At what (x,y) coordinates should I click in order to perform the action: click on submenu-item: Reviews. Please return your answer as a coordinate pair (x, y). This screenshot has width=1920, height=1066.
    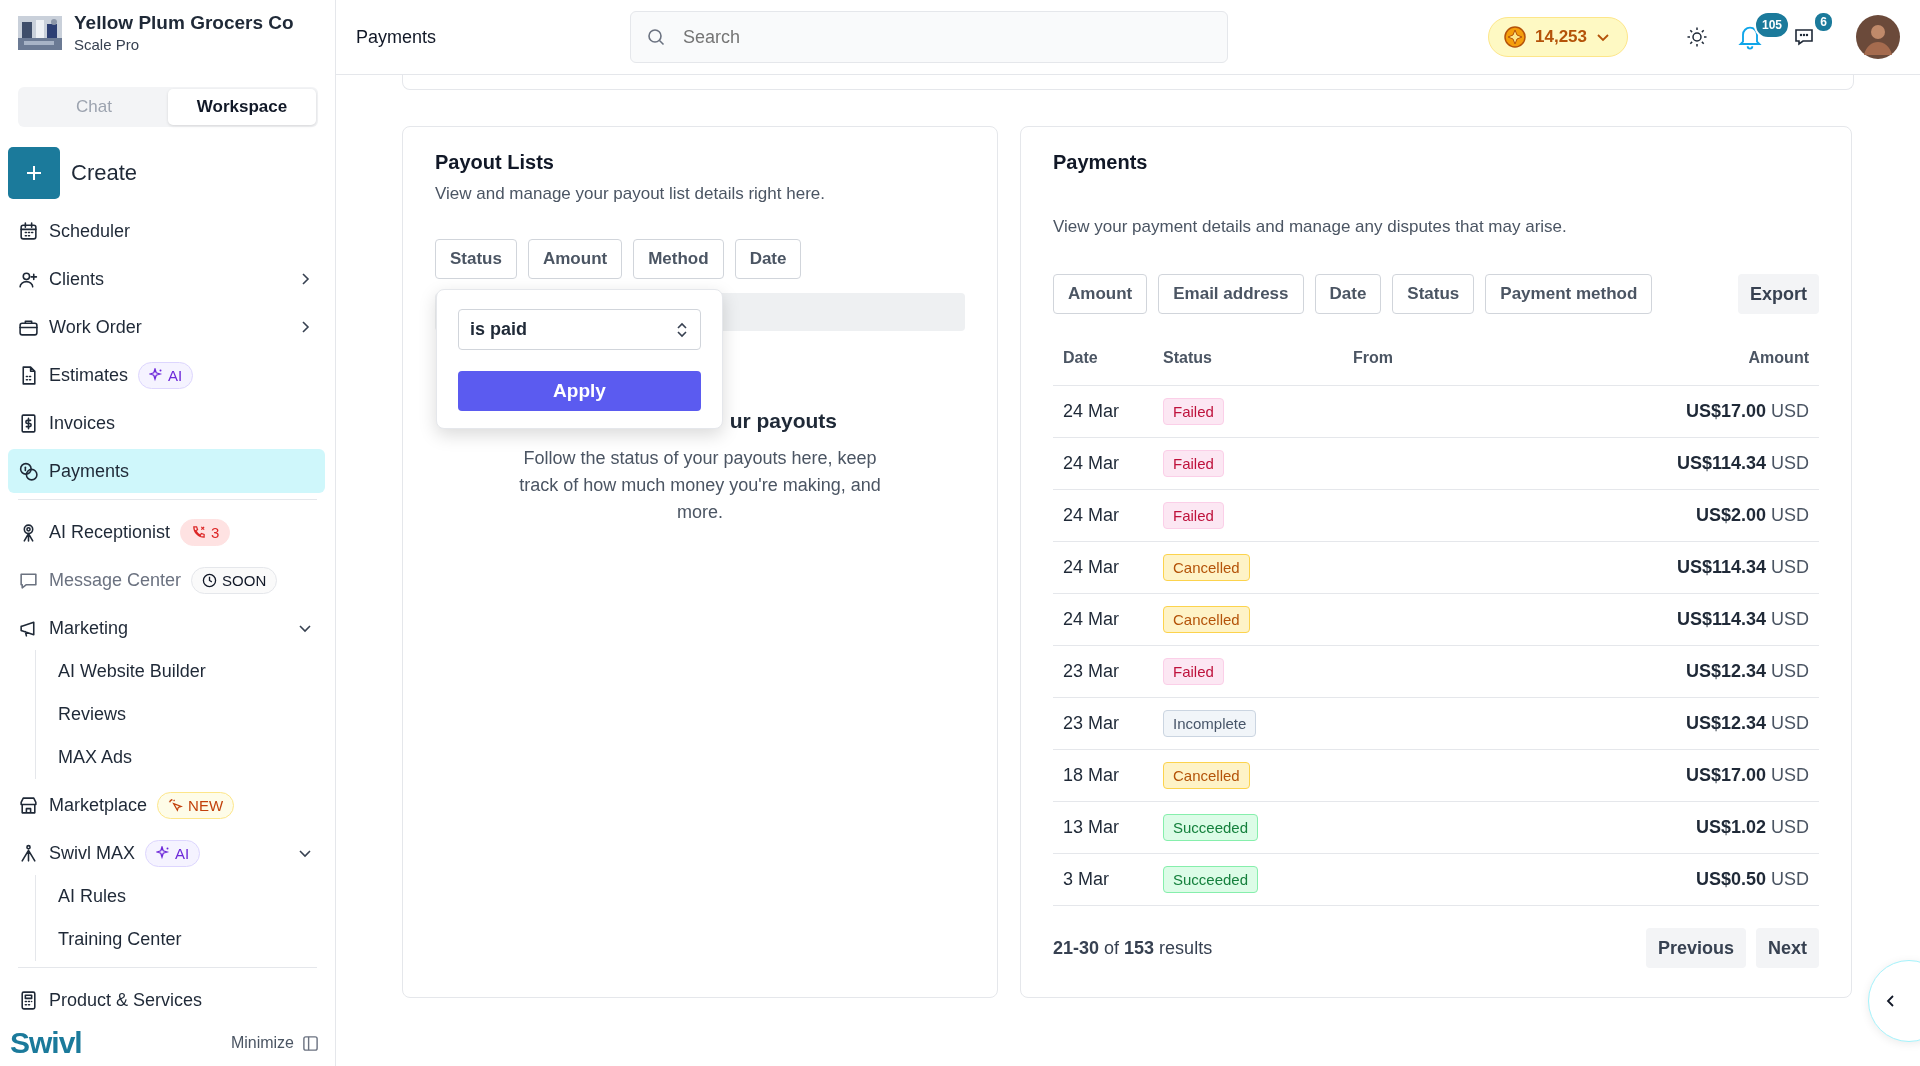
    Looking at the image, I should click on (191, 714).